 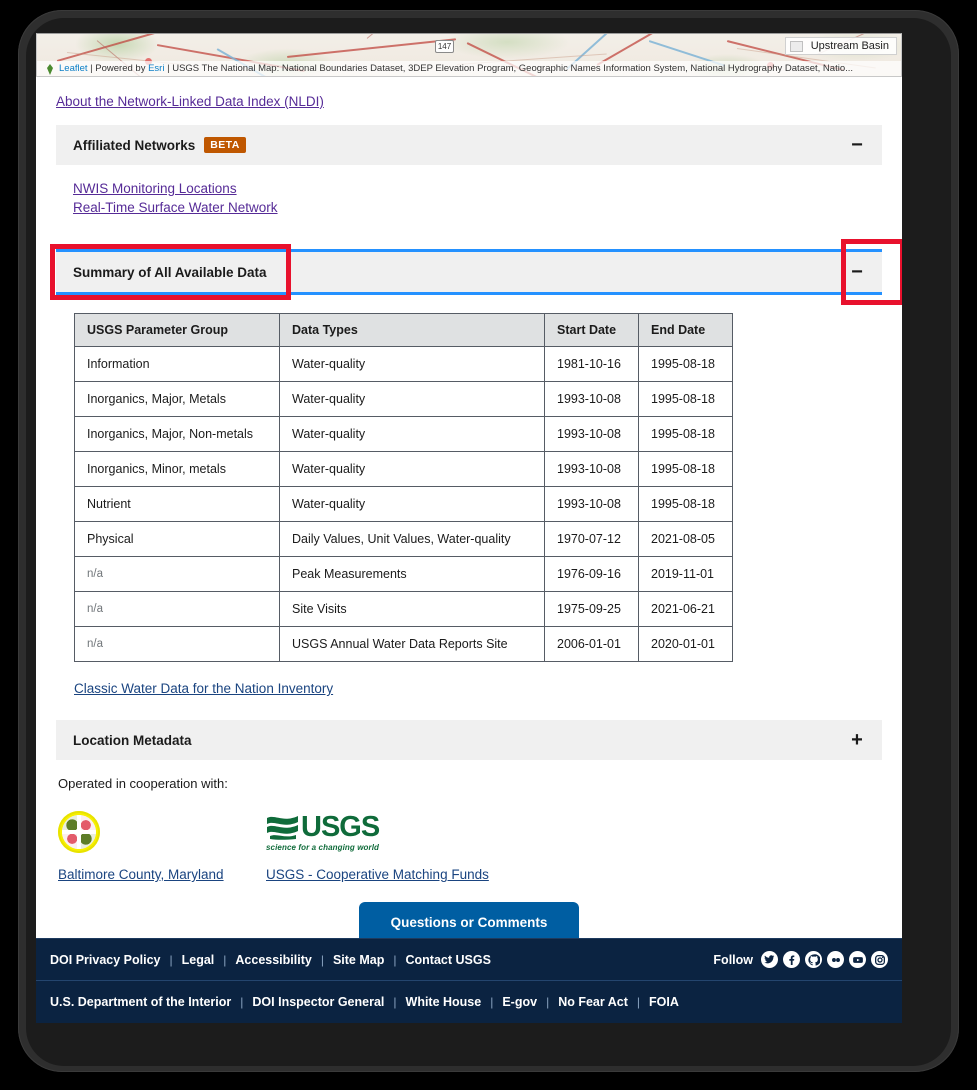 What do you see at coordinates (412, 574) in the screenshot?
I see `cell-data-types: Peak Measurements` at bounding box center [412, 574].